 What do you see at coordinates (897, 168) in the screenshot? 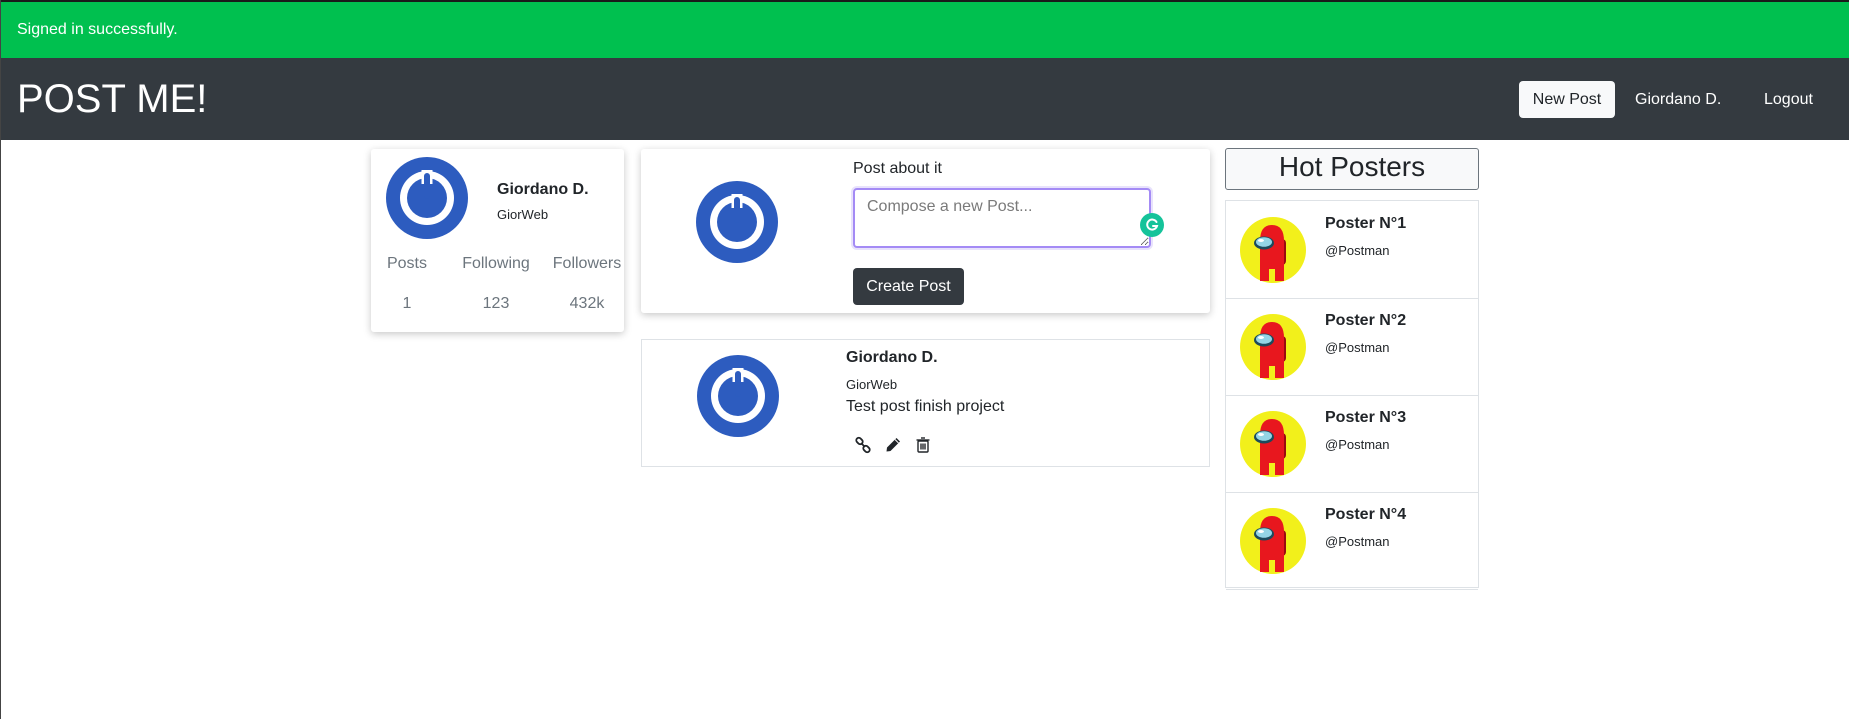
I see `compose-label: Post about it` at bounding box center [897, 168].